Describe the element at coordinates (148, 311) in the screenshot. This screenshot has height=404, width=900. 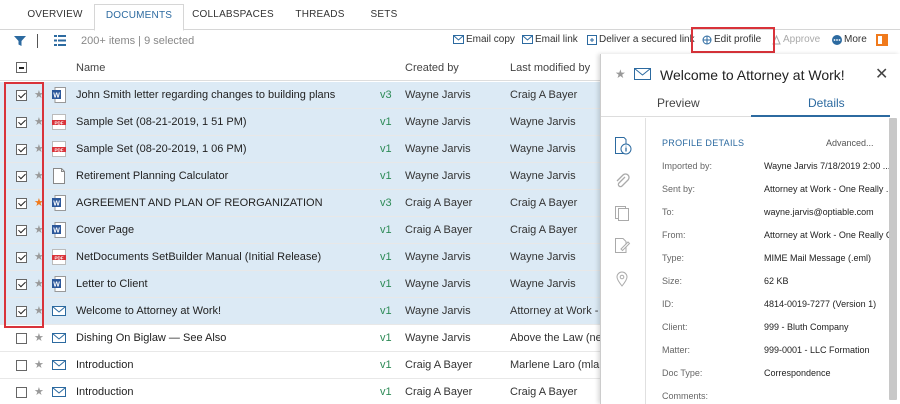
I see `document-name: Welcome to Attorney at Work!` at that location.